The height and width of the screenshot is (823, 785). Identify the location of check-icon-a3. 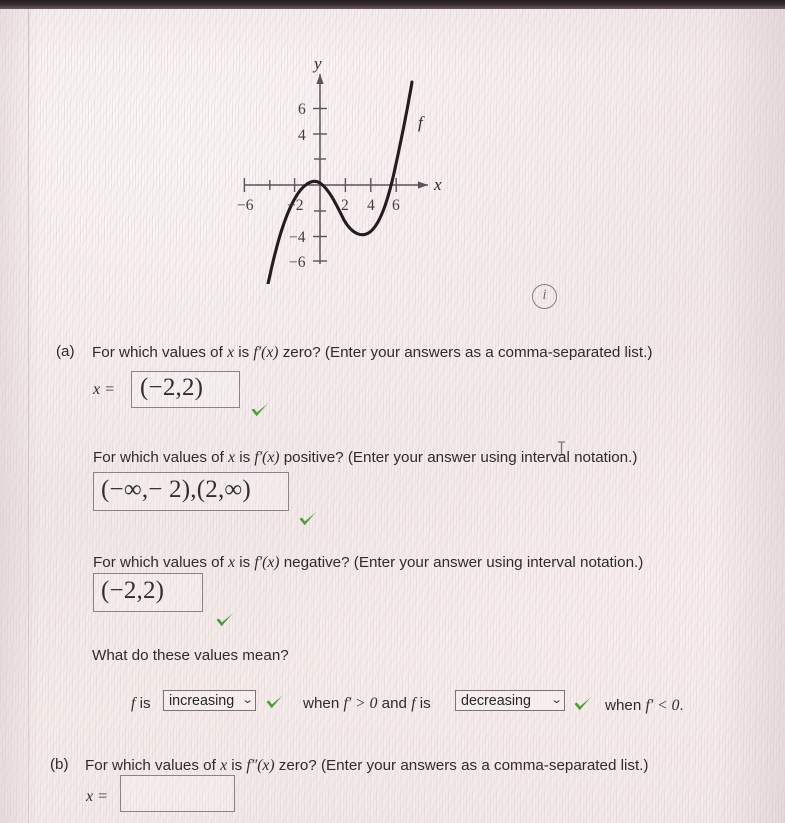
(225, 620).